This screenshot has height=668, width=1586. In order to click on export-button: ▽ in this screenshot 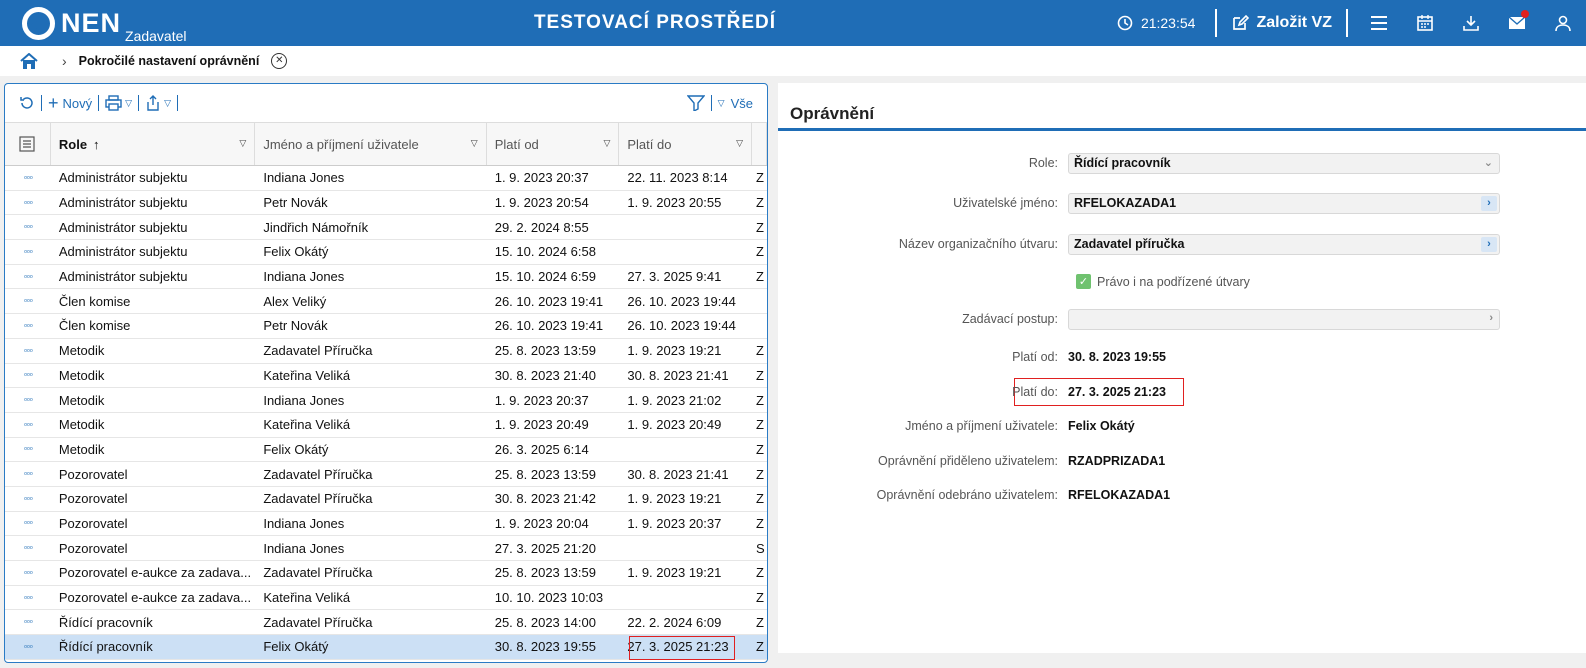, I will do `click(158, 103)`.